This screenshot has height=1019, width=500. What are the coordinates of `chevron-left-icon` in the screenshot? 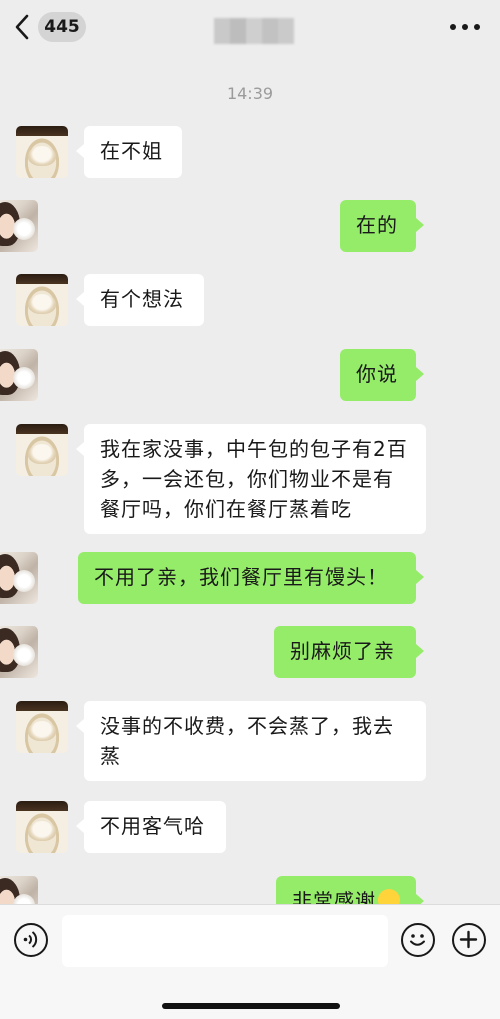 It's located at (22, 27).